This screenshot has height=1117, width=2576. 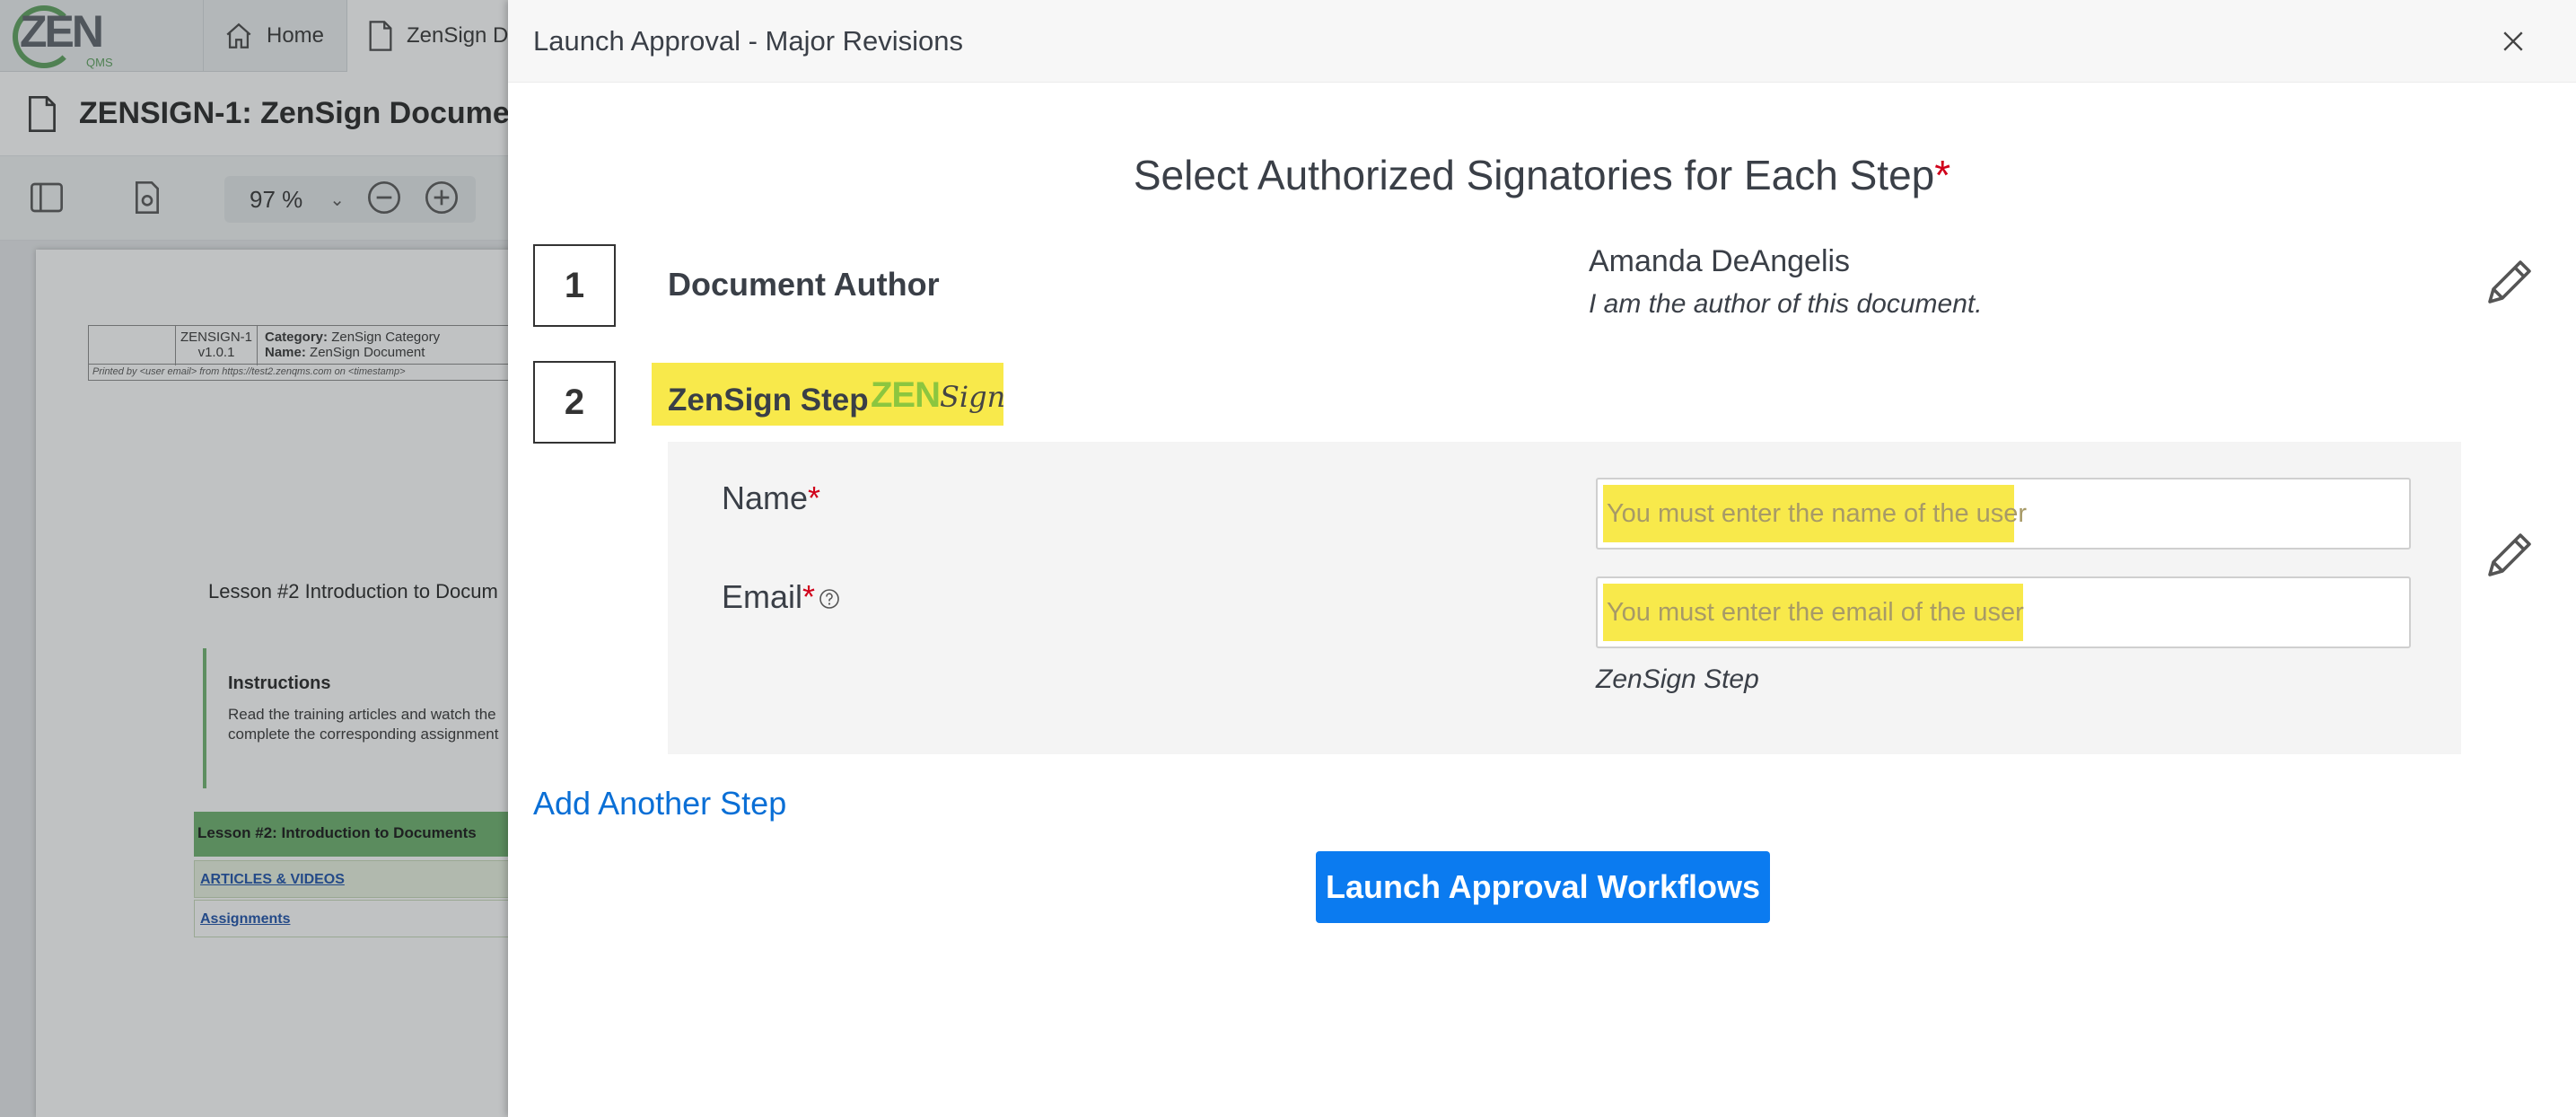 What do you see at coordinates (1543, 887) in the screenshot?
I see `launch-approval-workflows-button: Launch Approval Workflows` at bounding box center [1543, 887].